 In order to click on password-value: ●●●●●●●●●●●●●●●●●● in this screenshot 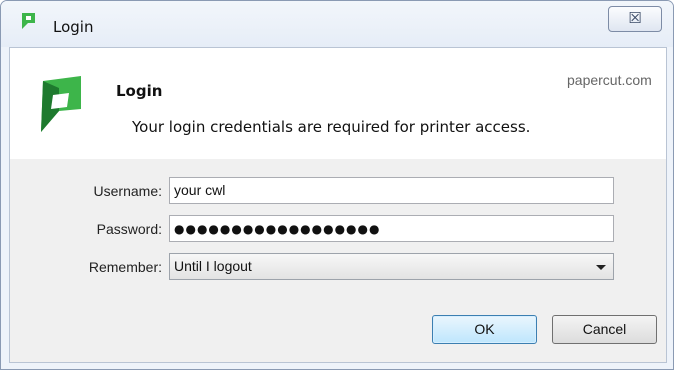, I will do `click(277, 229)`.